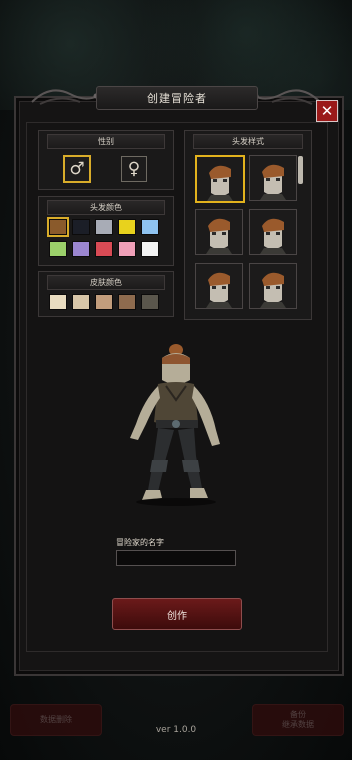  What do you see at coordinates (287, 97) in the screenshot?
I see `title-ornament-right` at bounding box center [287, 97].